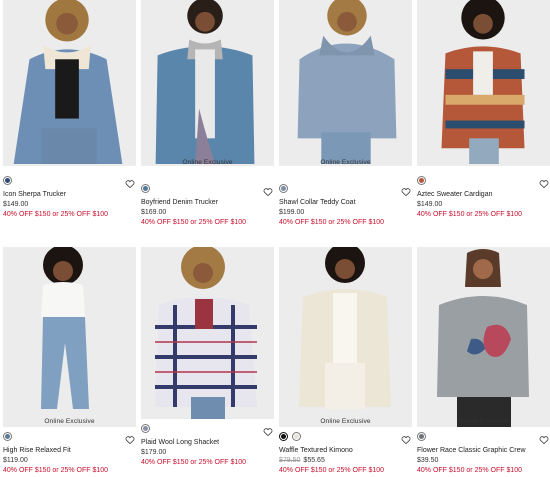  I want to click on product-name: Waffle Textured Kimono, so click(316, 450).